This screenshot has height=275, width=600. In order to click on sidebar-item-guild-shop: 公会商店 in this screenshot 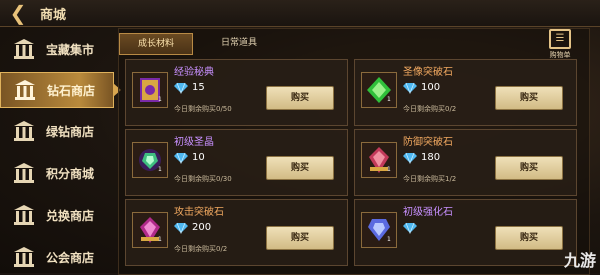, I will do `click(56, 257)`.